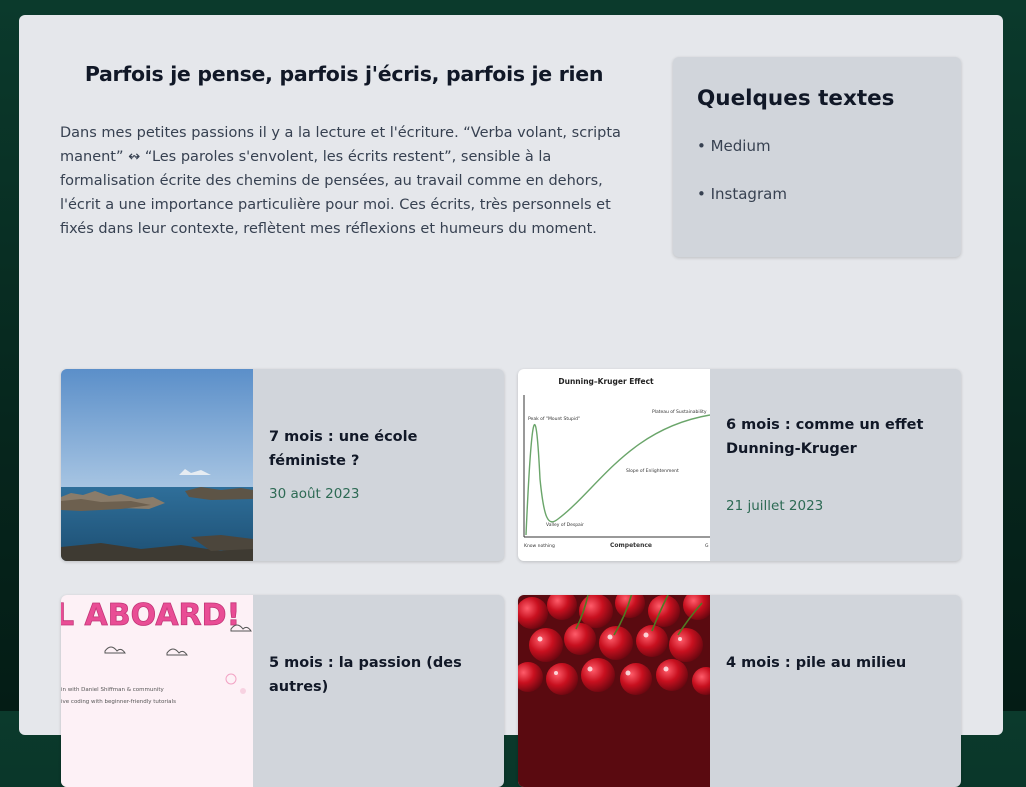 The width and height of the screenshot is (1026, 787). Describe the element at coordinates (614, 691) in the screenshot. I see `cherries-photo` at that location.